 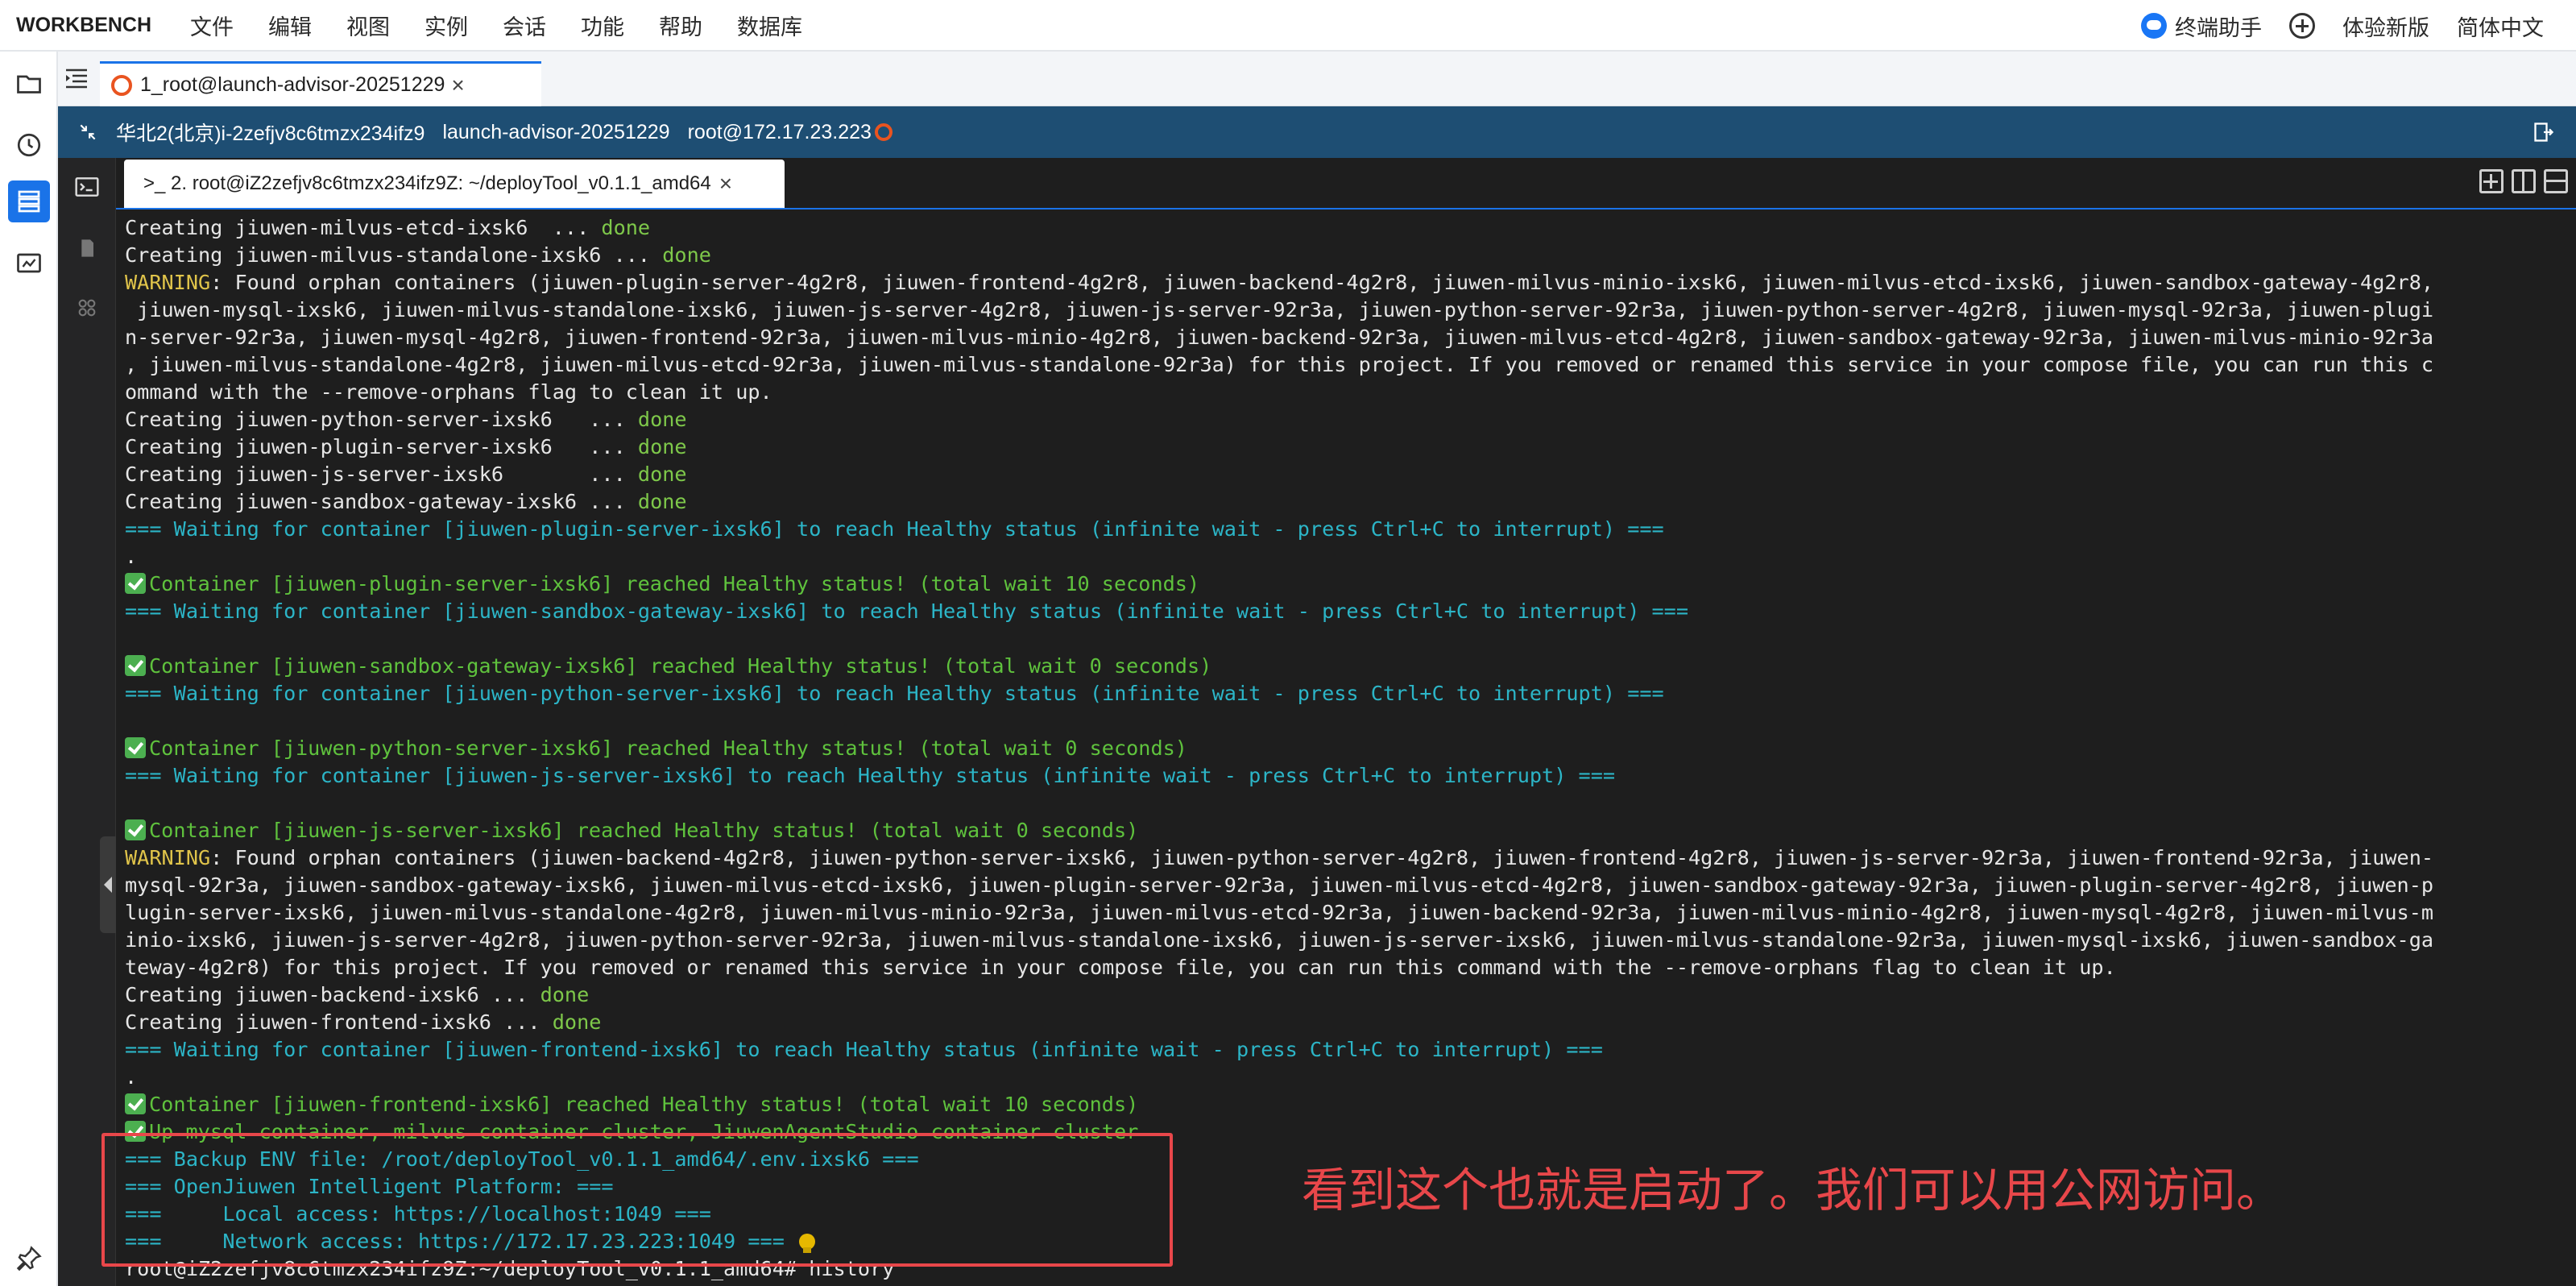 I want to click on terminal-tool-sidebar, so click(x=87, y=722).